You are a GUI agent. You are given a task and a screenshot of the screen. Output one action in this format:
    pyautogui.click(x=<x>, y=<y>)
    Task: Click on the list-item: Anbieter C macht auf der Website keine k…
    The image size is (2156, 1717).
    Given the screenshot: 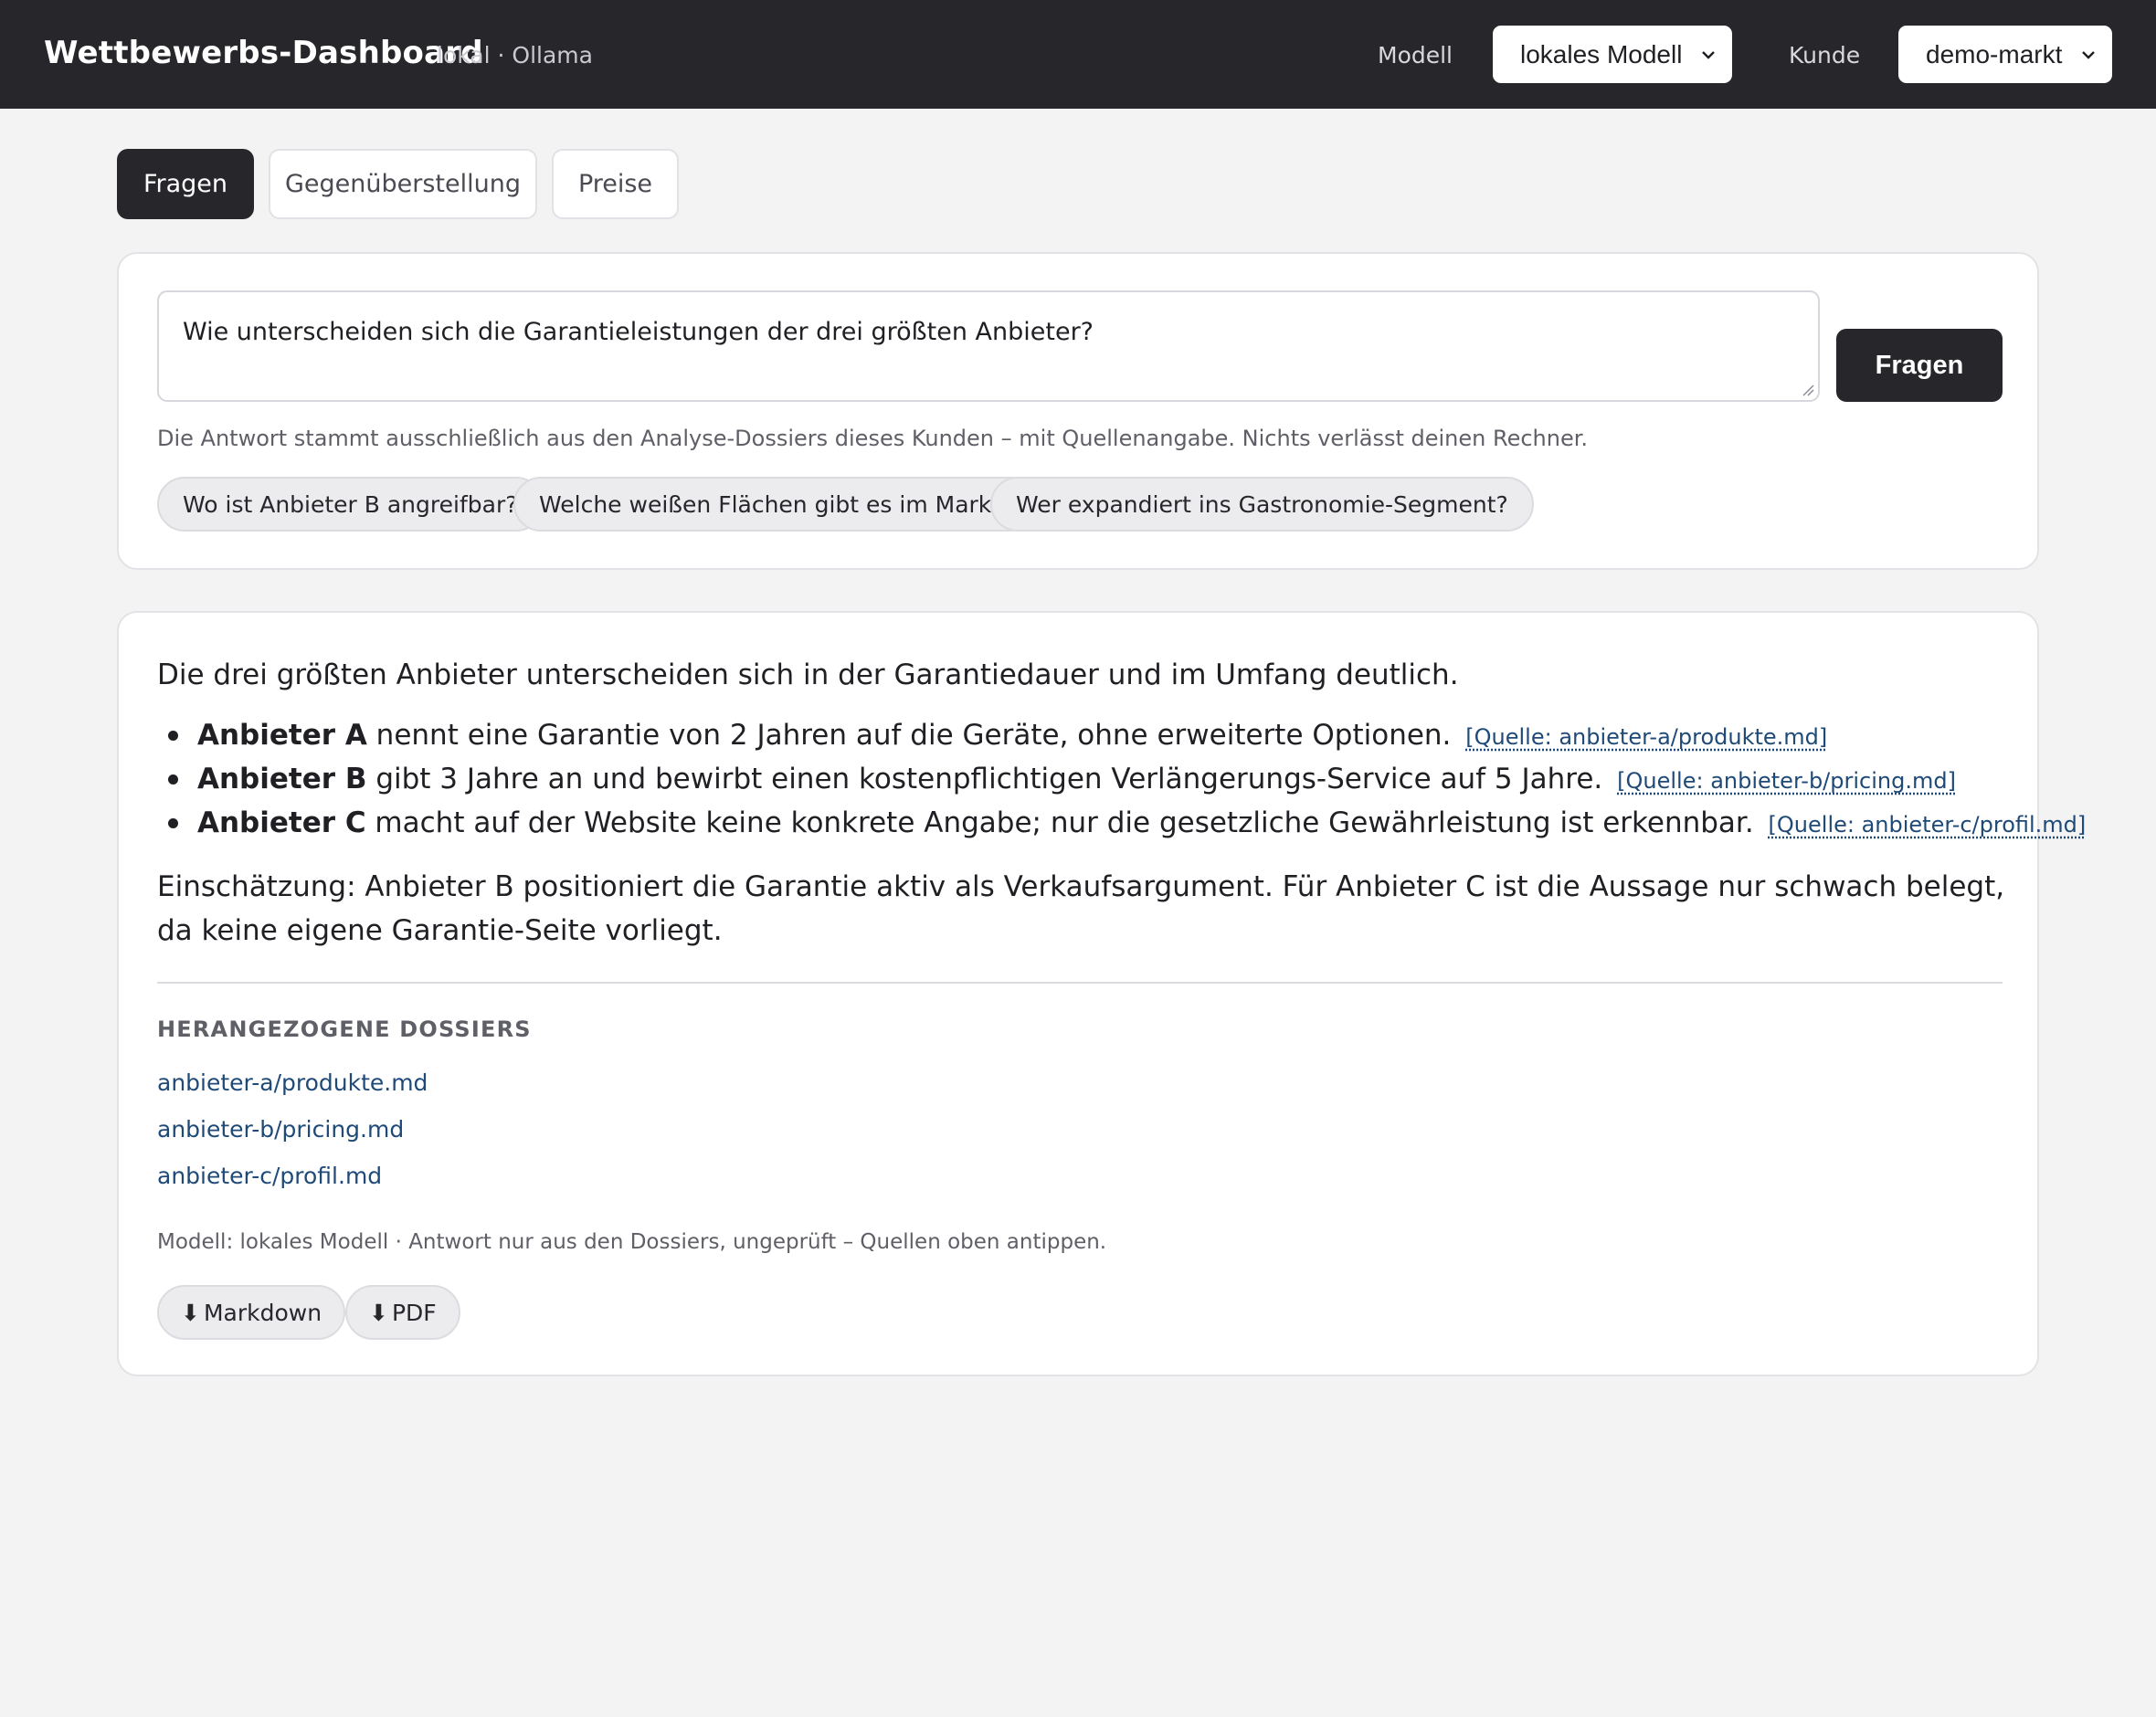 What is the action you would take?
    pyautogui.click(x=1121, y=823)
    